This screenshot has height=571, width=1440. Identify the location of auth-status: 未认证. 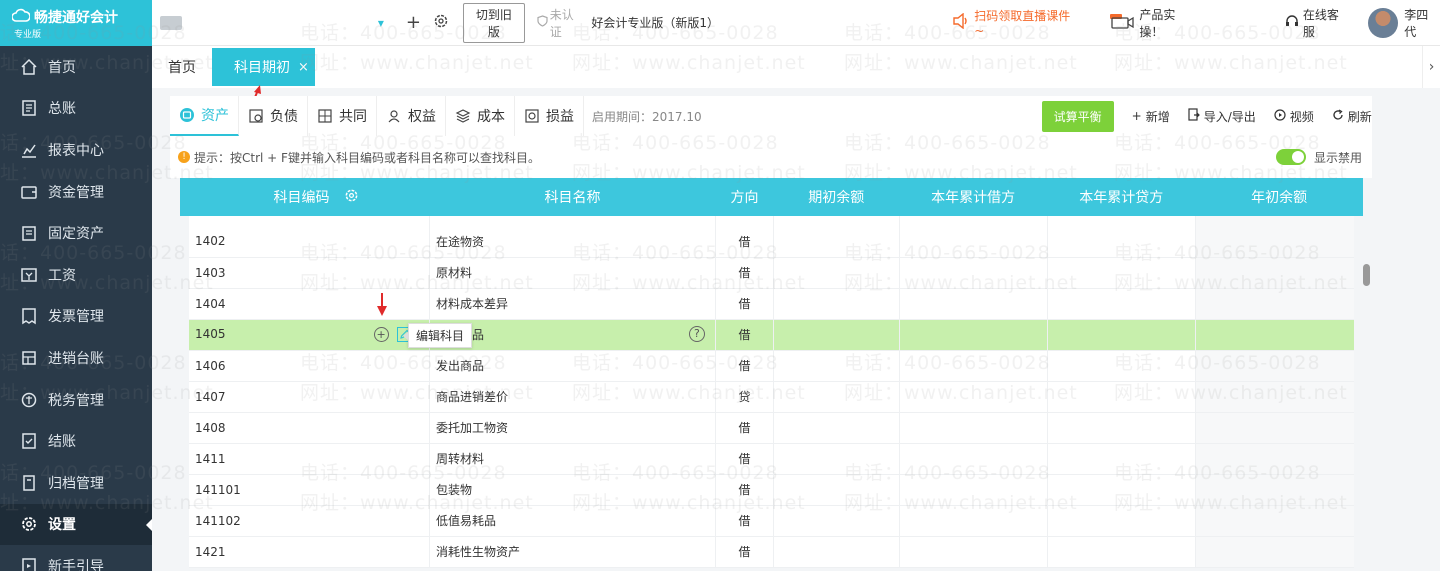
(561, 23).